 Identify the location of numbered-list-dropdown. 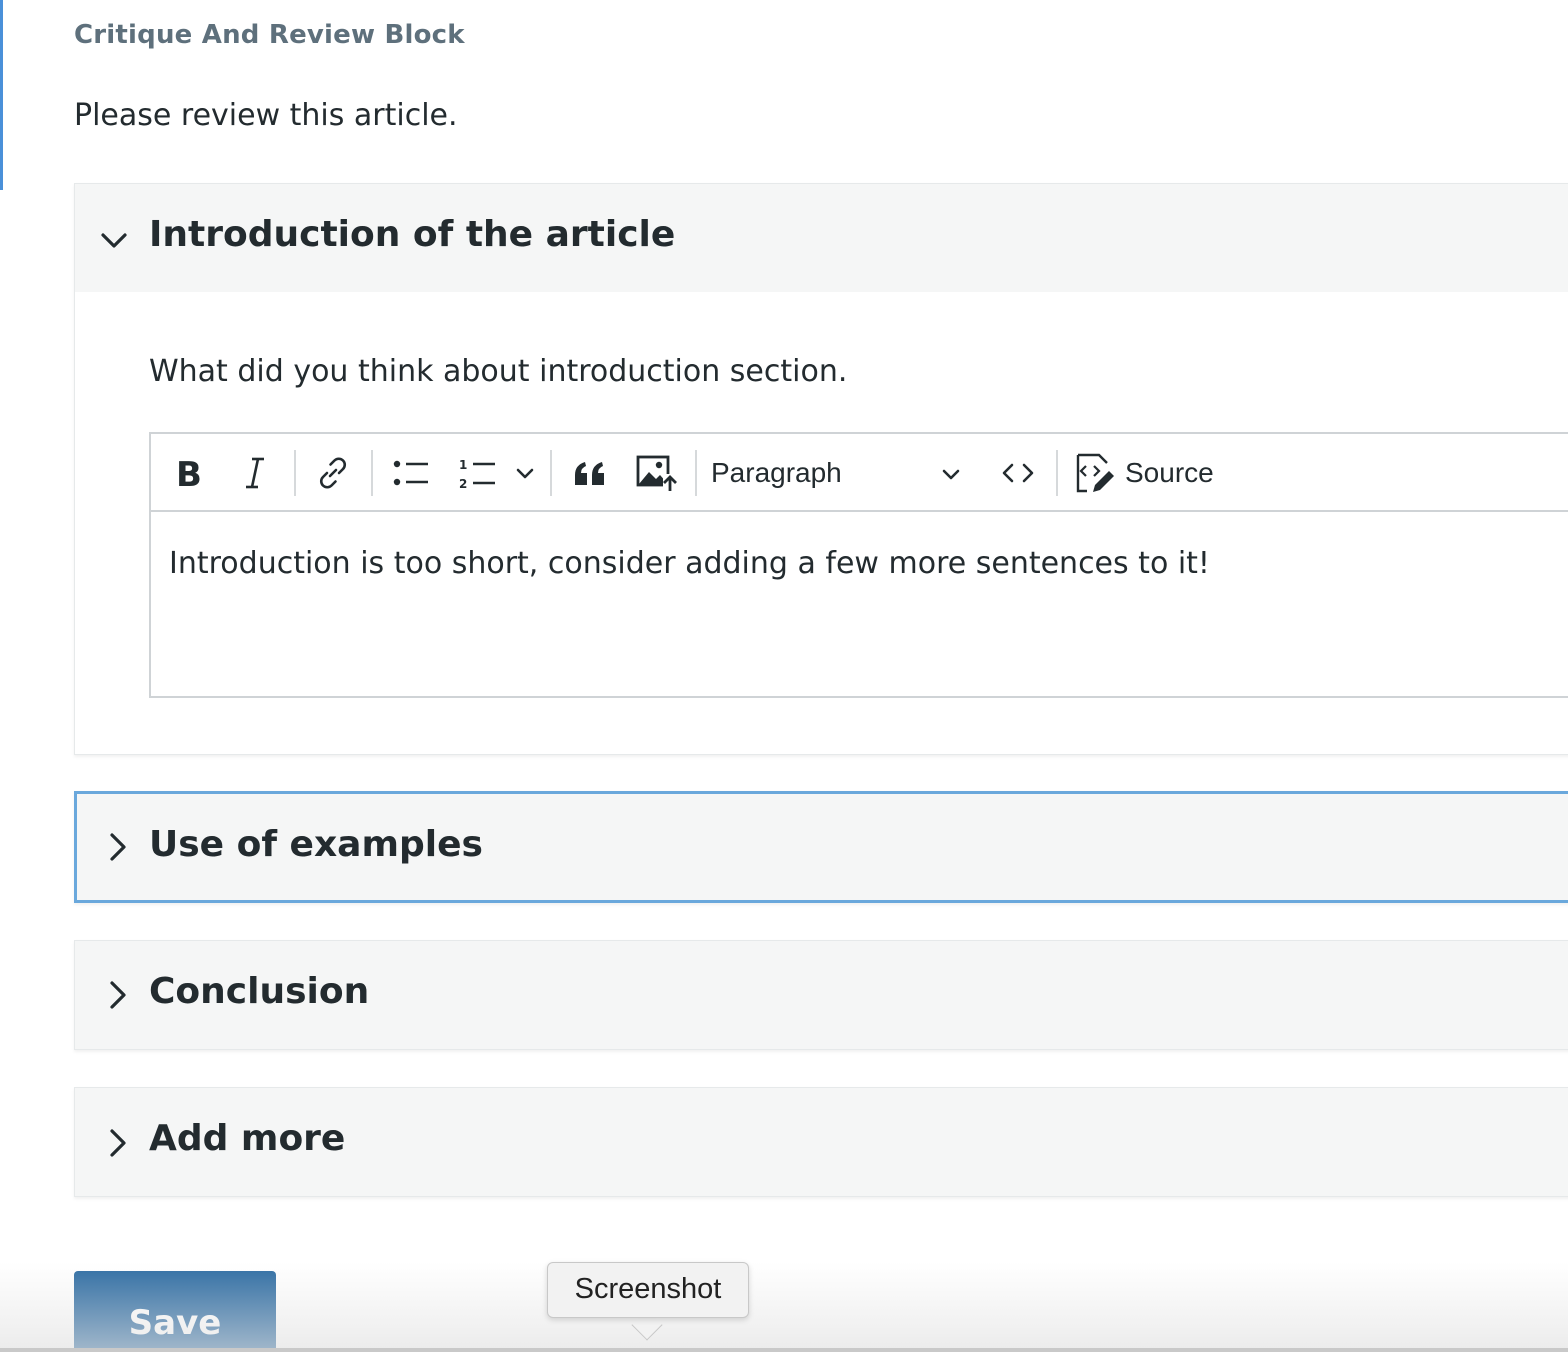
(525, 473).